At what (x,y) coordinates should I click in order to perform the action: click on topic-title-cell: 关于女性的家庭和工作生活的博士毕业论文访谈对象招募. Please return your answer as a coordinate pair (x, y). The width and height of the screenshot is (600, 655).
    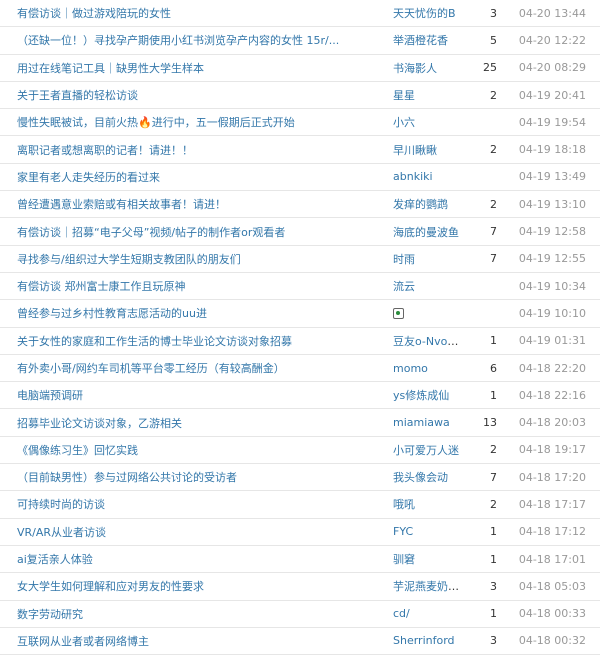
    Looking at the image, I should click on (196, 341).